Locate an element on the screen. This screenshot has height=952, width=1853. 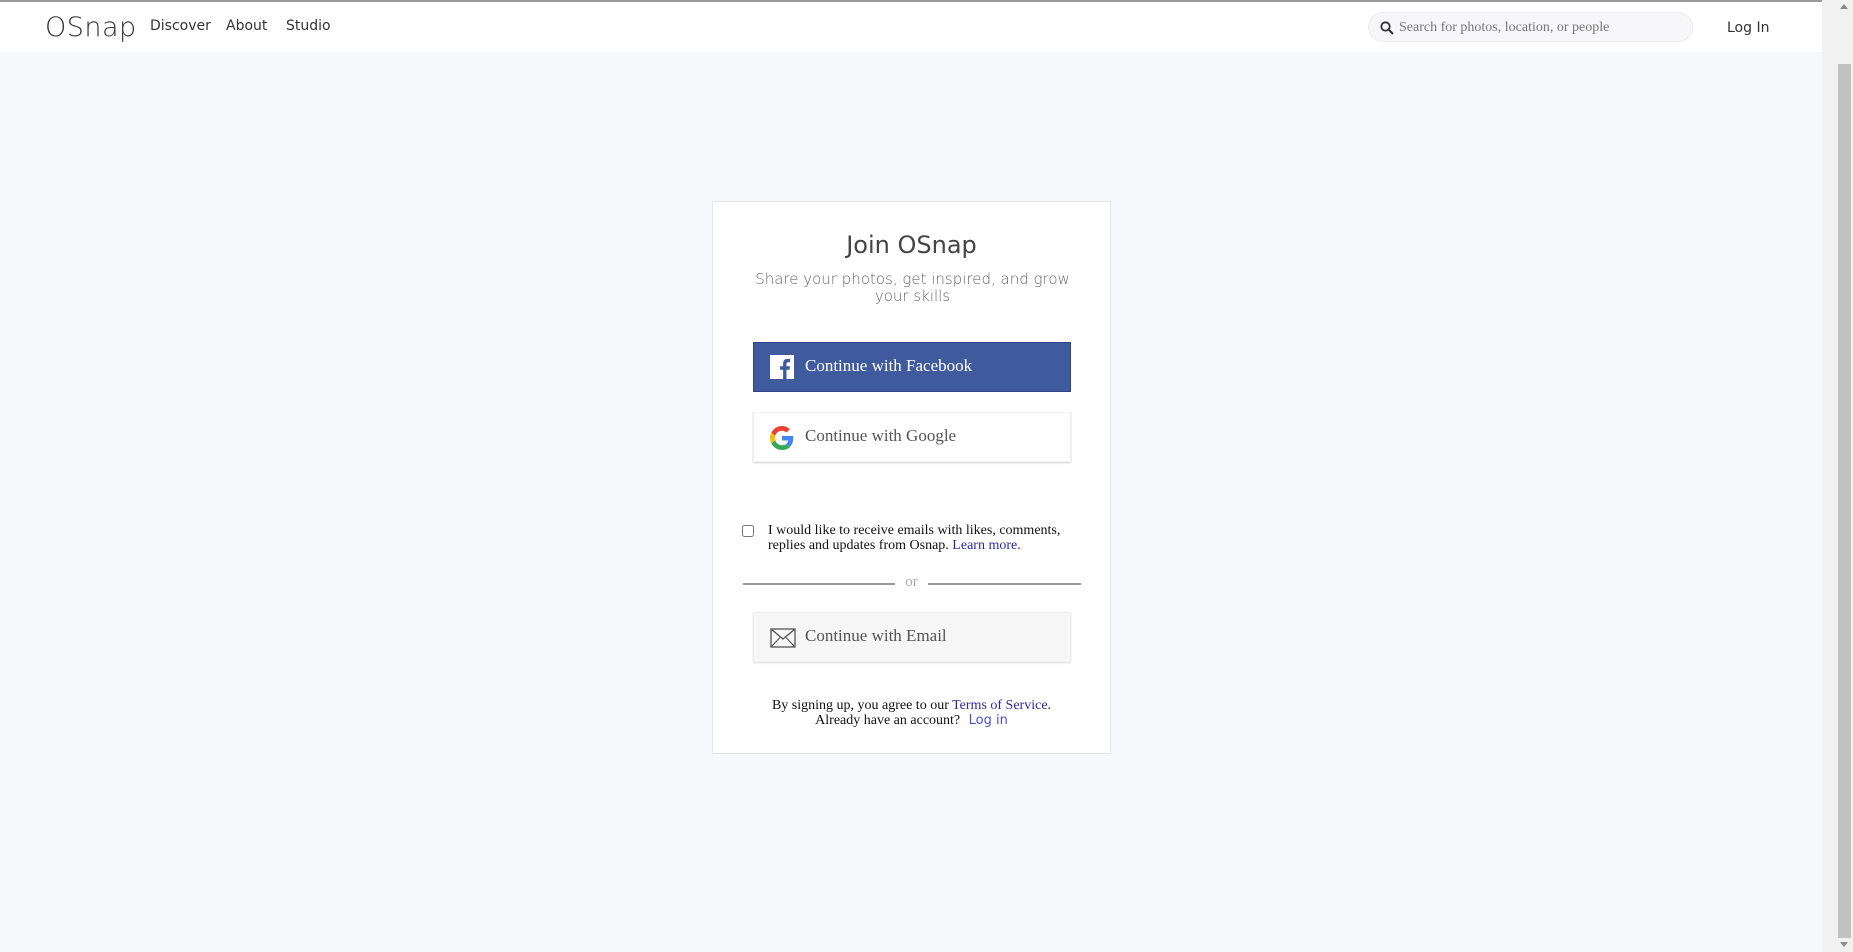
top-navbar: OSnap Discover About Studio Log In is located at coordinates (911, 27).